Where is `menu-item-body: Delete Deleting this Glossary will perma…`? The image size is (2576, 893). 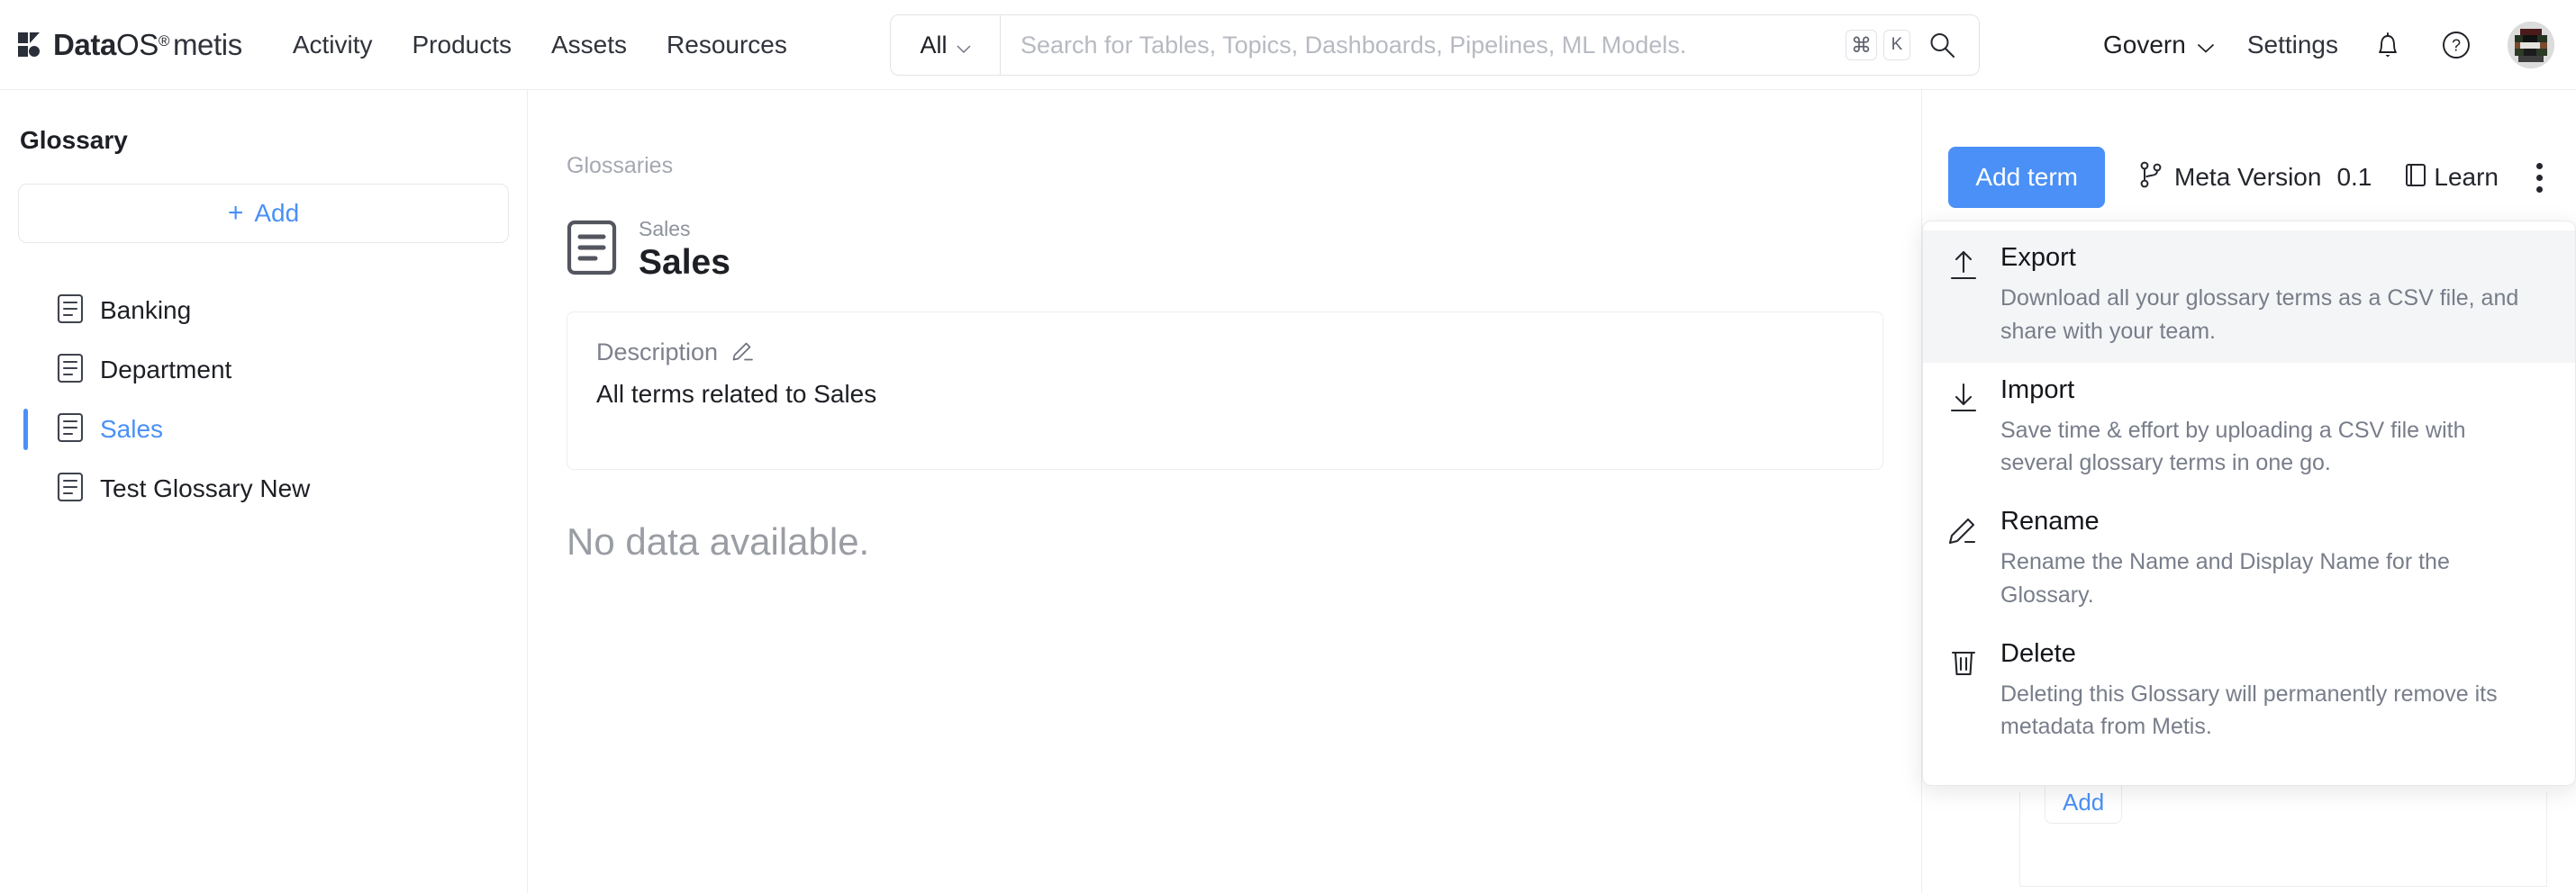 menu-item-body: Delete Deleting this Glossary will perma… is located at coordinates (2276, 691).